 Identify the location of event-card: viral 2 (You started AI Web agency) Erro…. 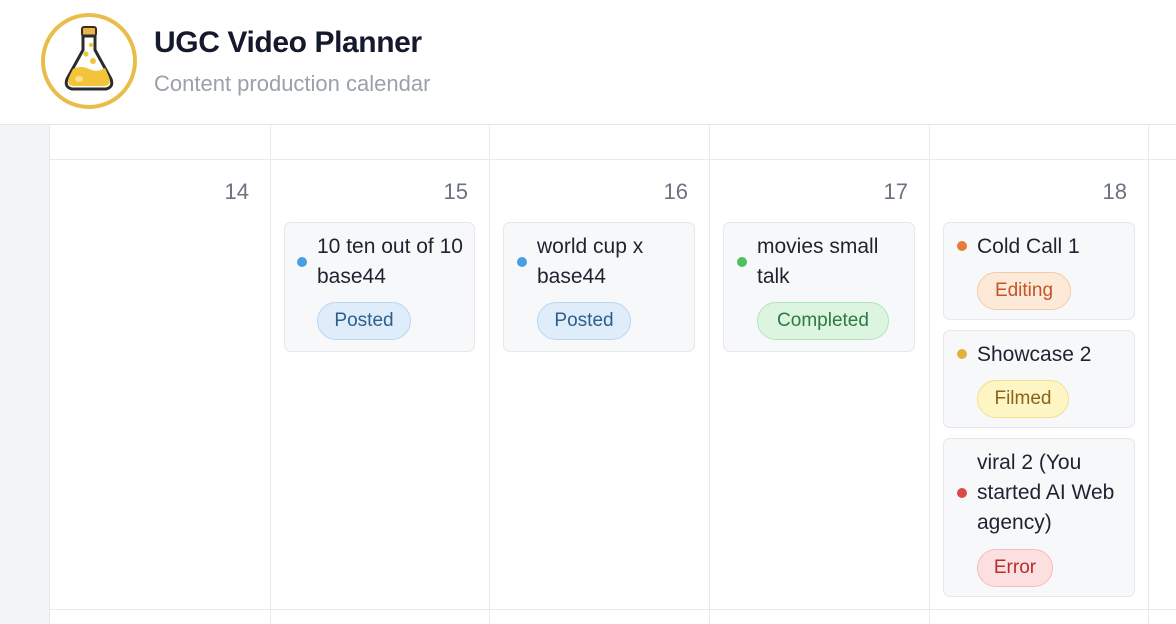
(1039, 517).